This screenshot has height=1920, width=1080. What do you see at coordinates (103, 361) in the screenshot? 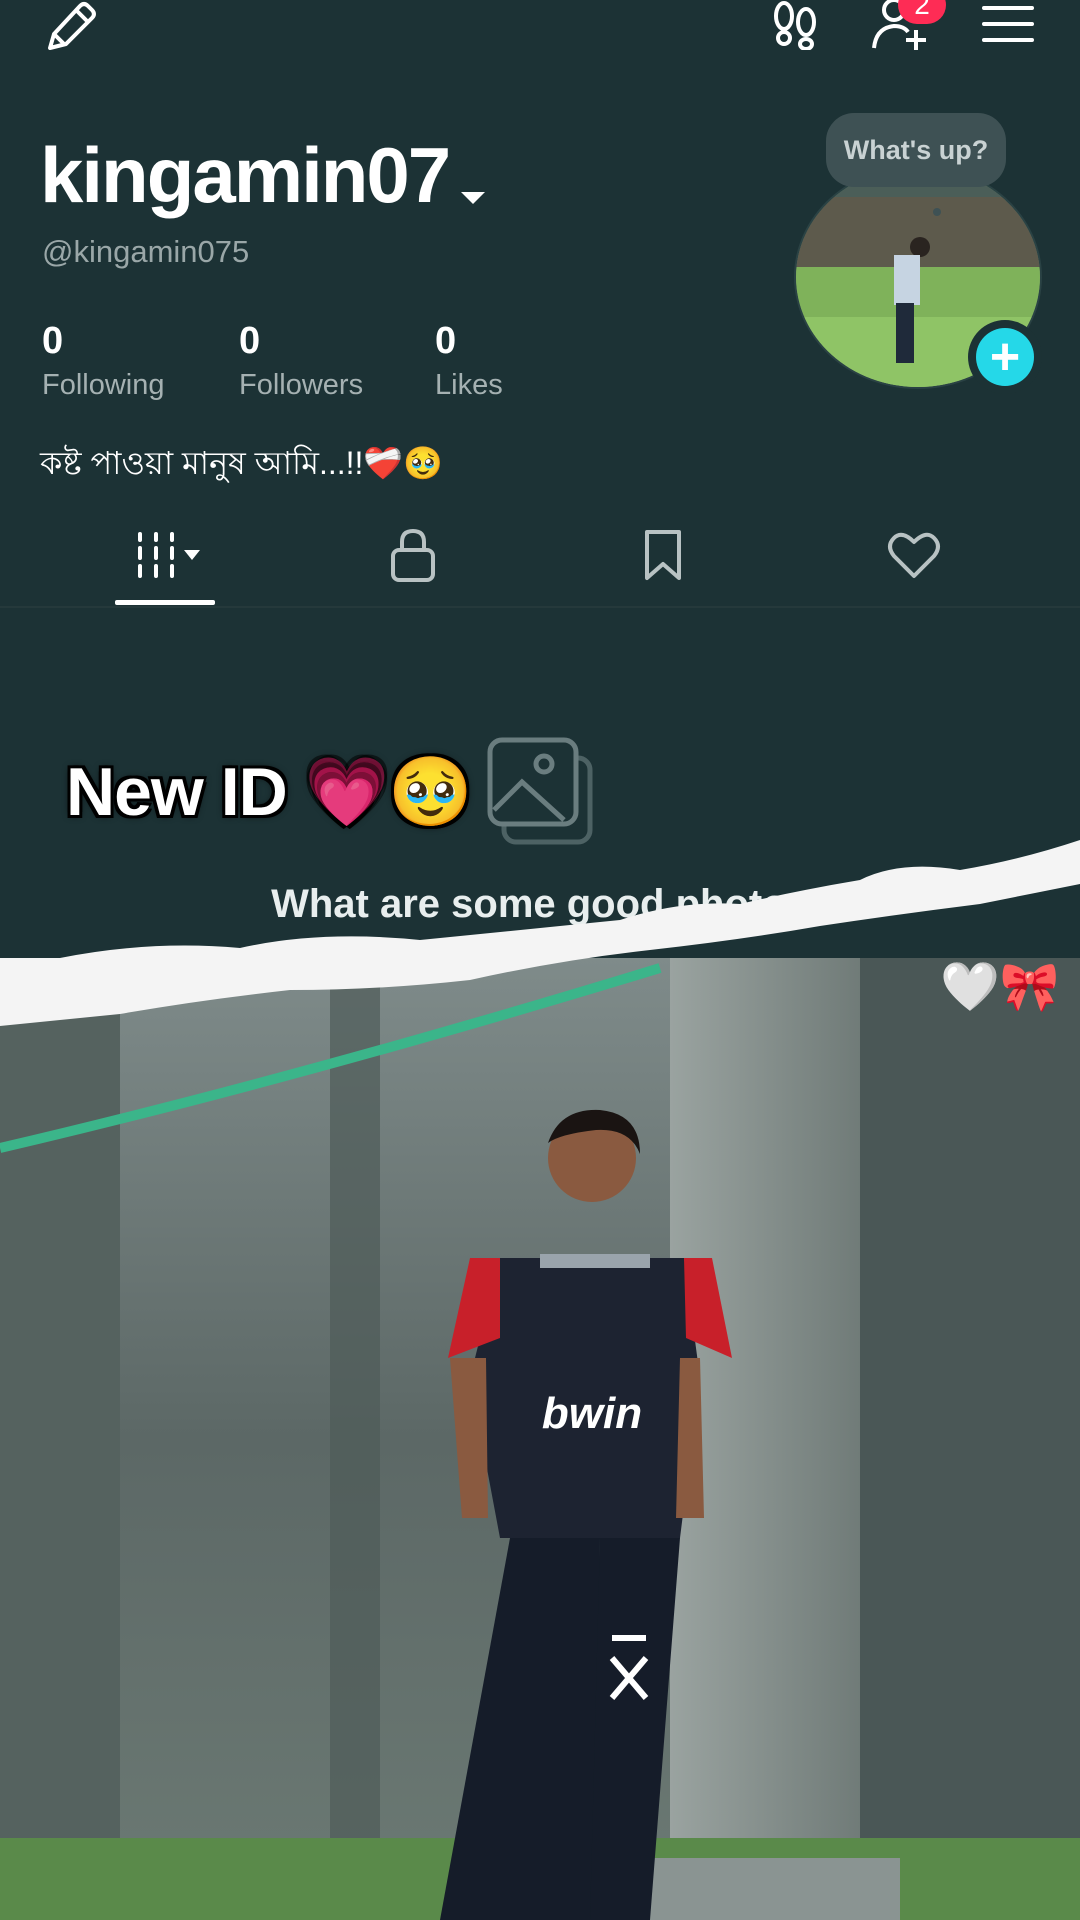
I see `stat-following: 0 Following` at bounding box center [103, 361].